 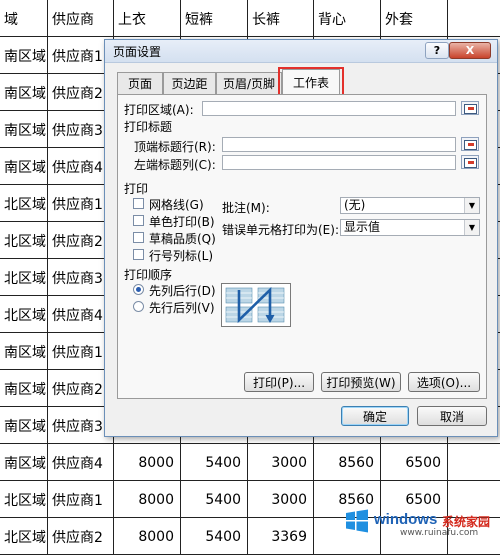 What do you see at coordinates (249, 83) in the screenshot?
I see `tab-header-footer: 页眉/页脚` at bounding box center [249, 83].